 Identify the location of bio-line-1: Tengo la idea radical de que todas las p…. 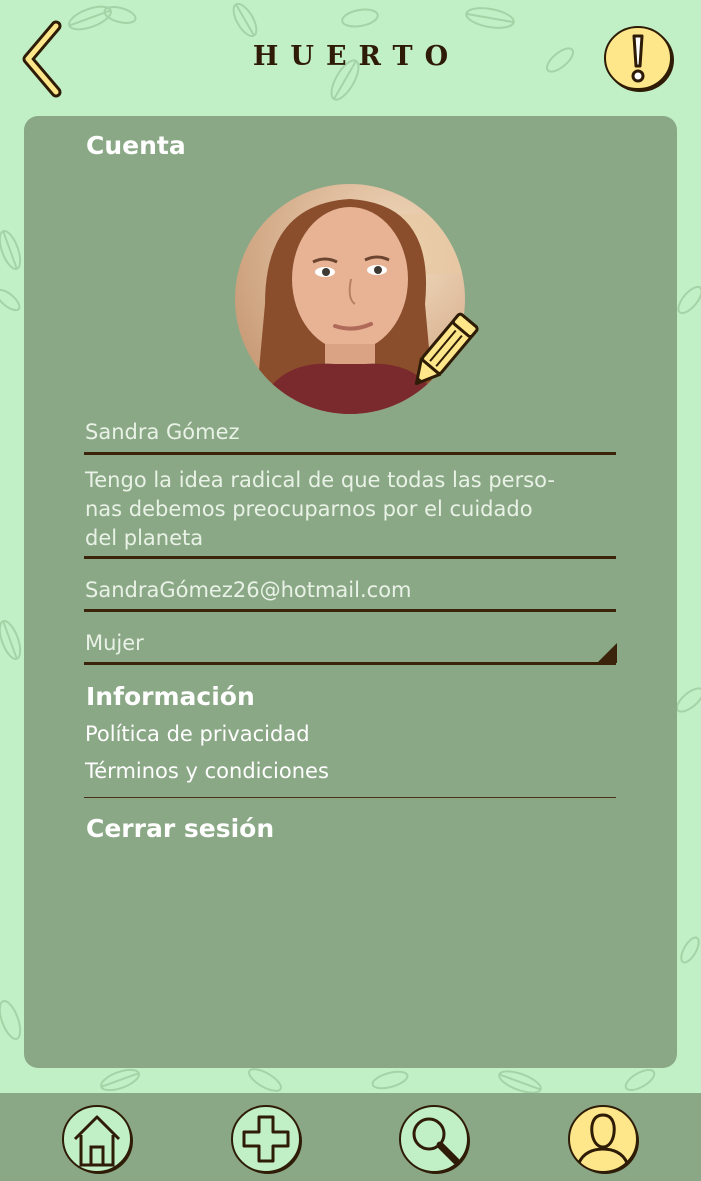
(320, 480).